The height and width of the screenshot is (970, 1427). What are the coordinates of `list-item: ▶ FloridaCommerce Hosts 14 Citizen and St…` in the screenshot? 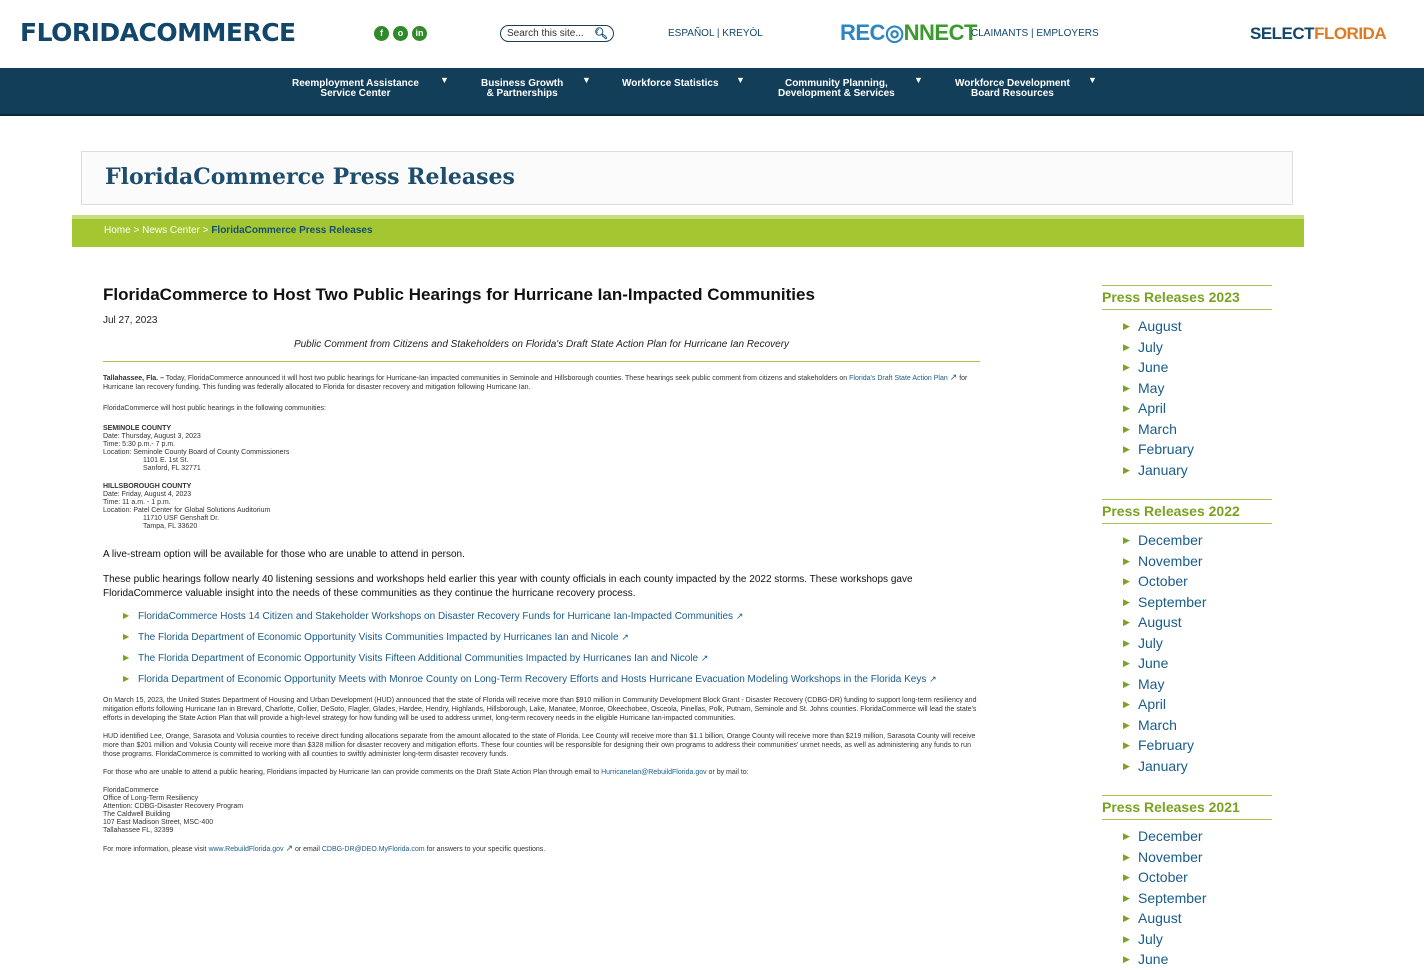 It's located at (553, 616).